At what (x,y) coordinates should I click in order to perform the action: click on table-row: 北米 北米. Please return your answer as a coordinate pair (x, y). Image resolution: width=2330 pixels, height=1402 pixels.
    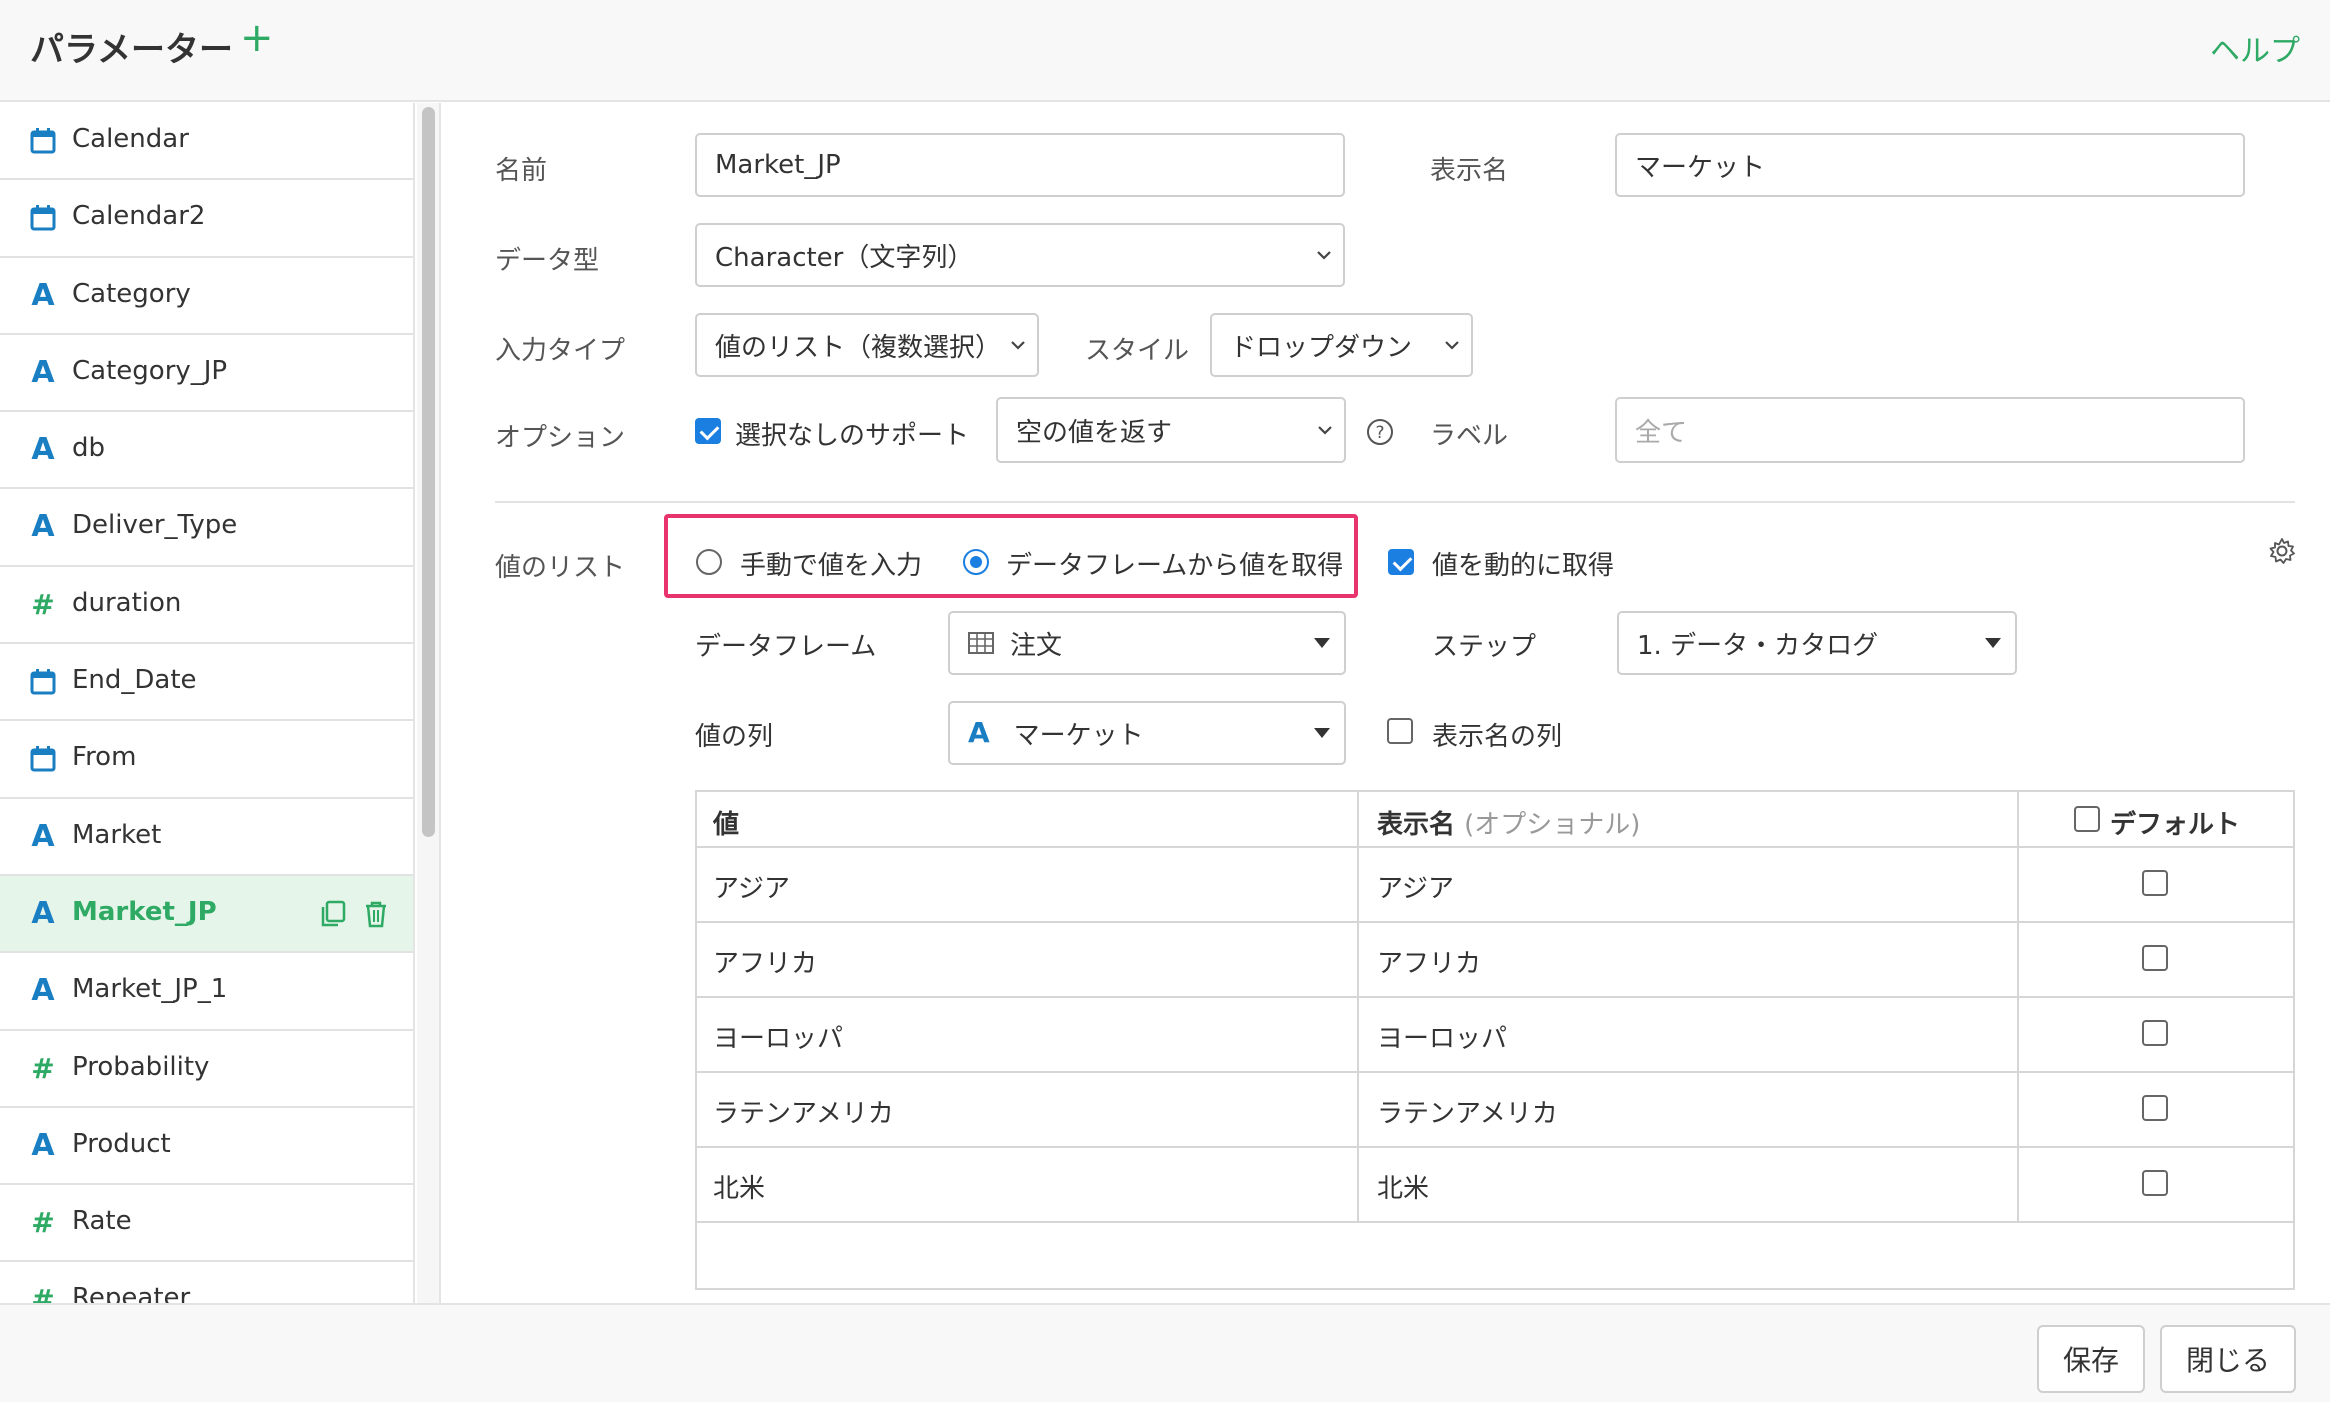
    Looking at the image, I should click on (1495, 1185).